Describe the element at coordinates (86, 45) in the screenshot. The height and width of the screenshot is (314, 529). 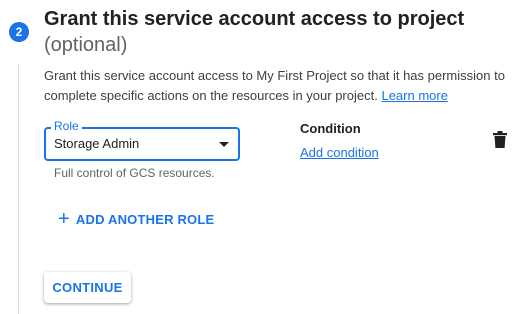
I see `section-subtitle: (optional)` at that location.